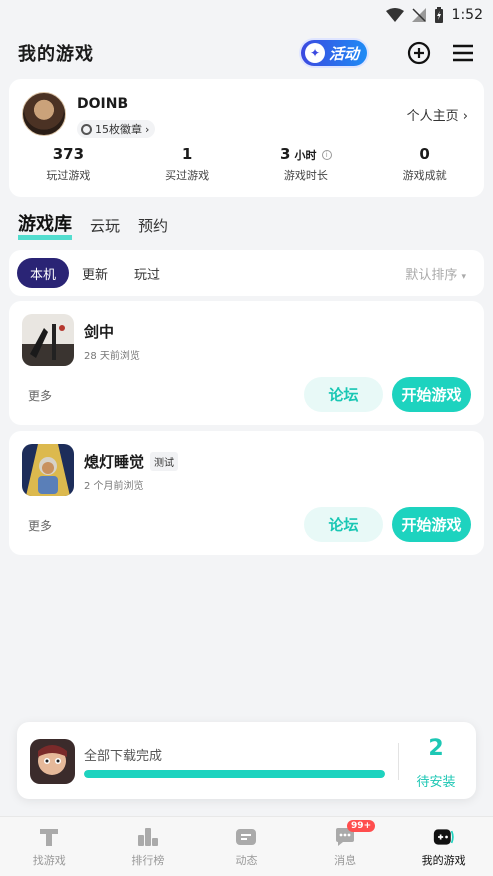  I want to click on download-game-icon, so click(52, 761).